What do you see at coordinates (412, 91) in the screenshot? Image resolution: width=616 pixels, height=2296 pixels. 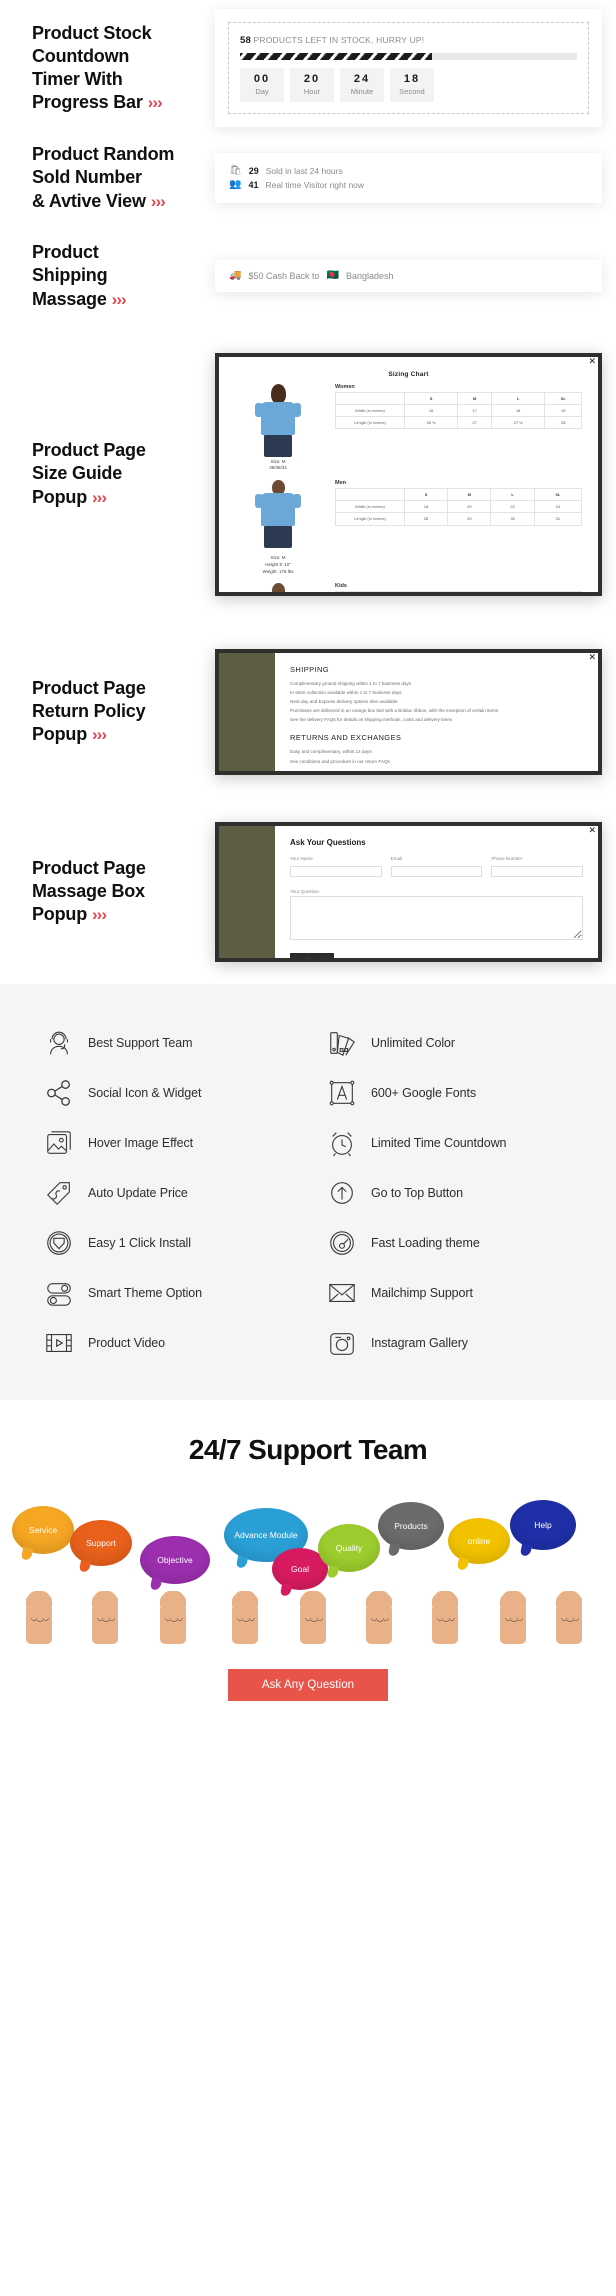 I see `countdown-label: Second` at bounding box center [412, 91].